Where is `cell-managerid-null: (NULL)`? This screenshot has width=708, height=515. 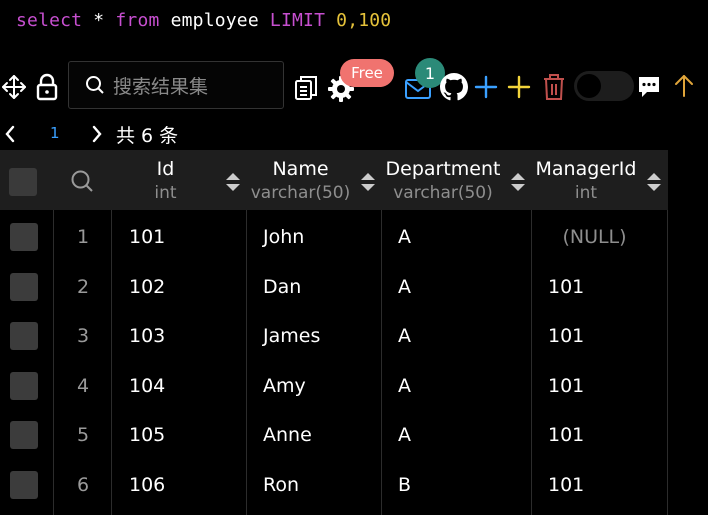
cell-managerid-null: (NULL) is located at coordinates (594, 237).